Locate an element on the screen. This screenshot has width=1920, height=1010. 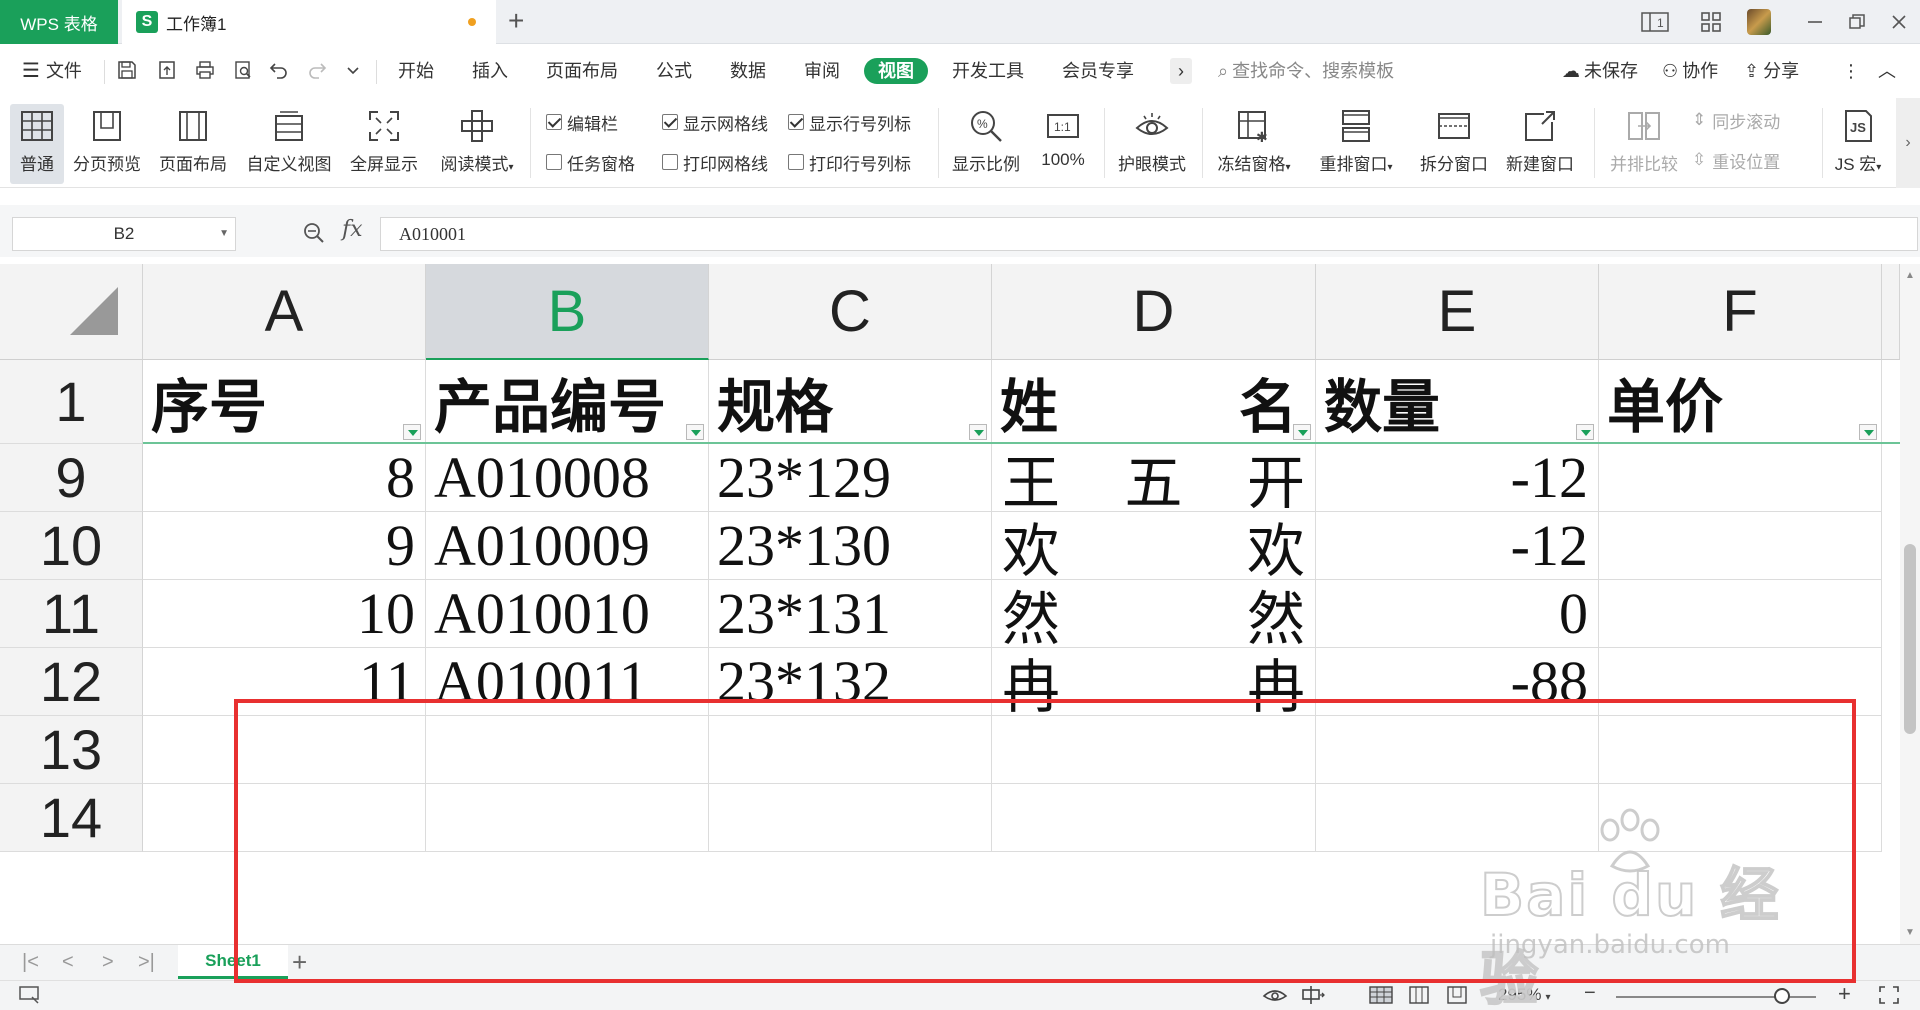
zoom-in-button: + is located at coordinates (1844, 994).